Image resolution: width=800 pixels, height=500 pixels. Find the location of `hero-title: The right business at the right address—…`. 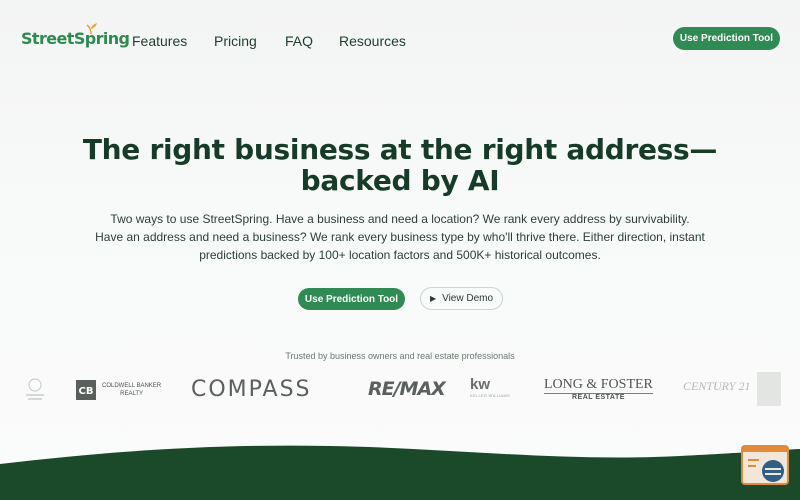

hero-title: The right business at the right address—… is located at coordinates (400, 165).